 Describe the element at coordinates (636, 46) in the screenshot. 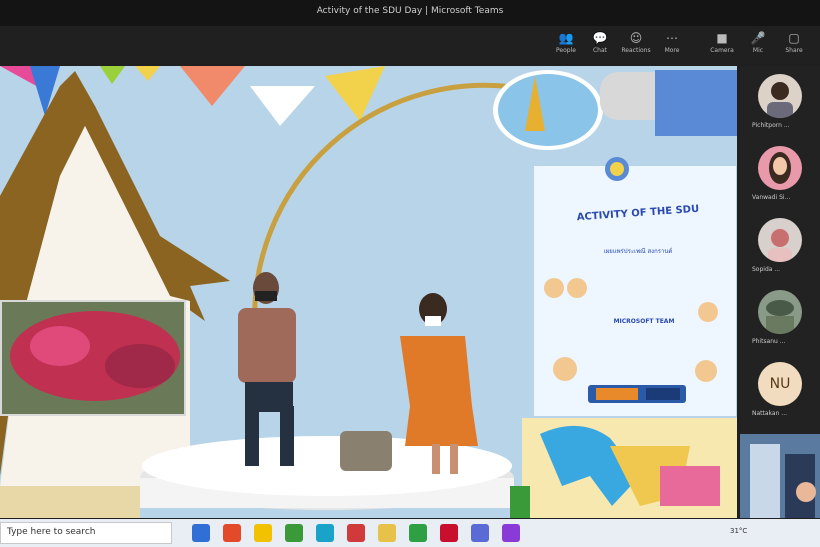

I see `reactions-button: ☺ Reactions` at that location.